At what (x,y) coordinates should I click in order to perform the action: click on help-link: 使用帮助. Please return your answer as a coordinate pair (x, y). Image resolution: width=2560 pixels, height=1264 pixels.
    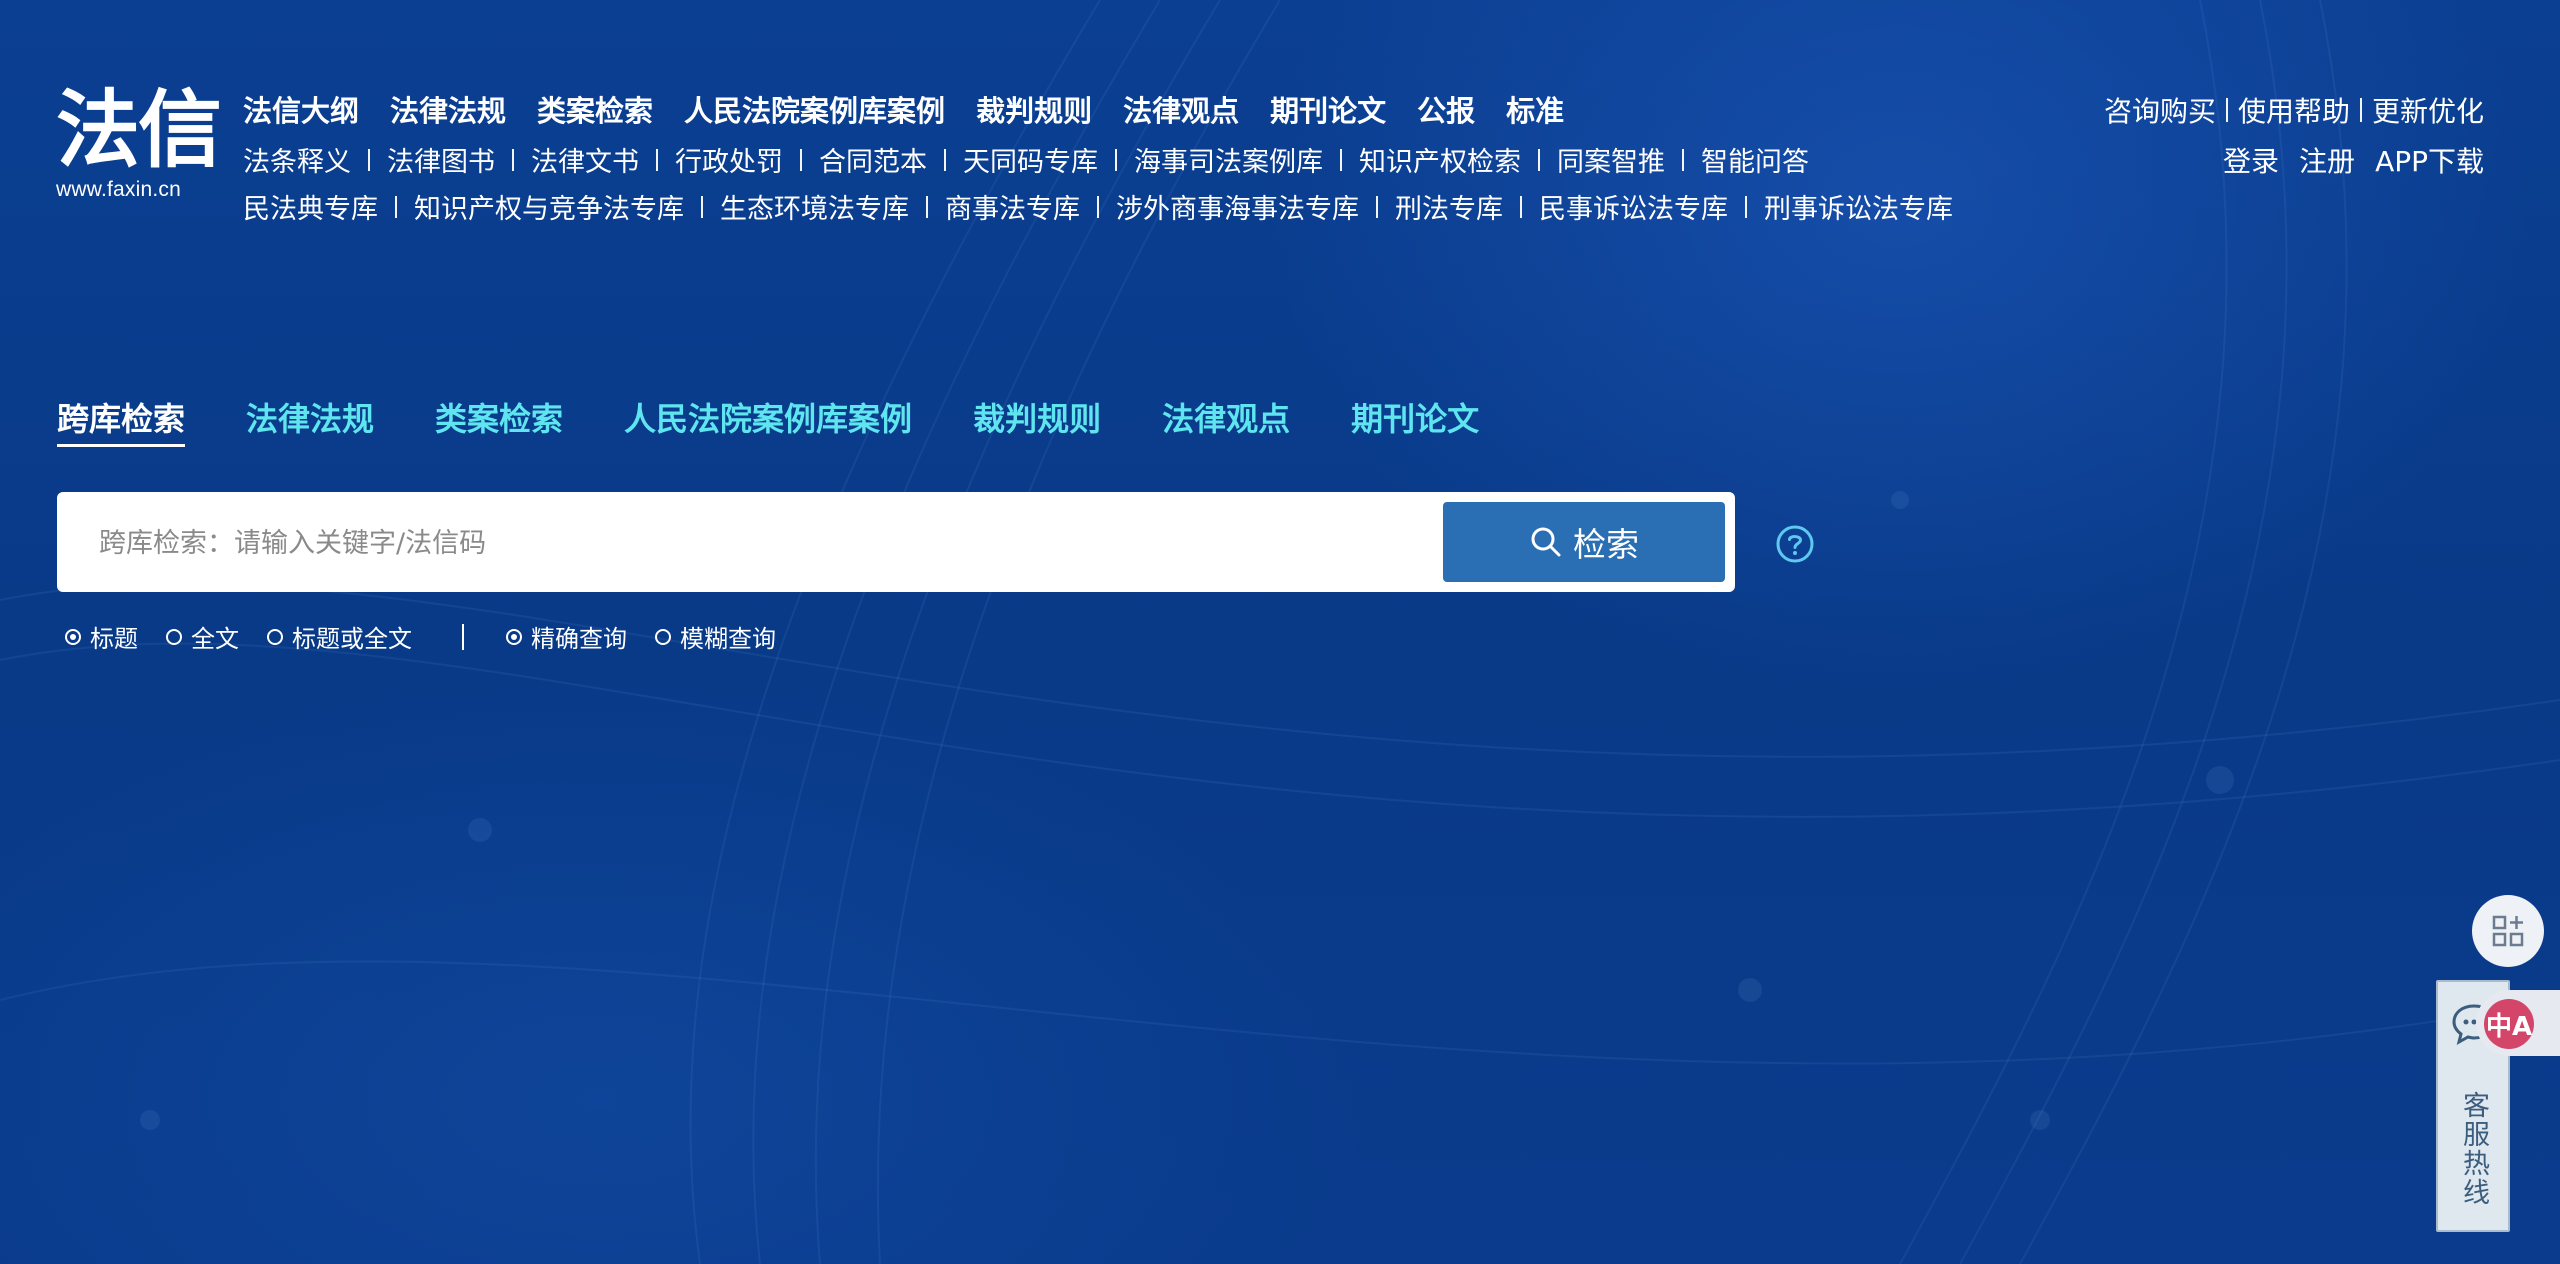
    Looking at the image, I should click on (2294, 110).